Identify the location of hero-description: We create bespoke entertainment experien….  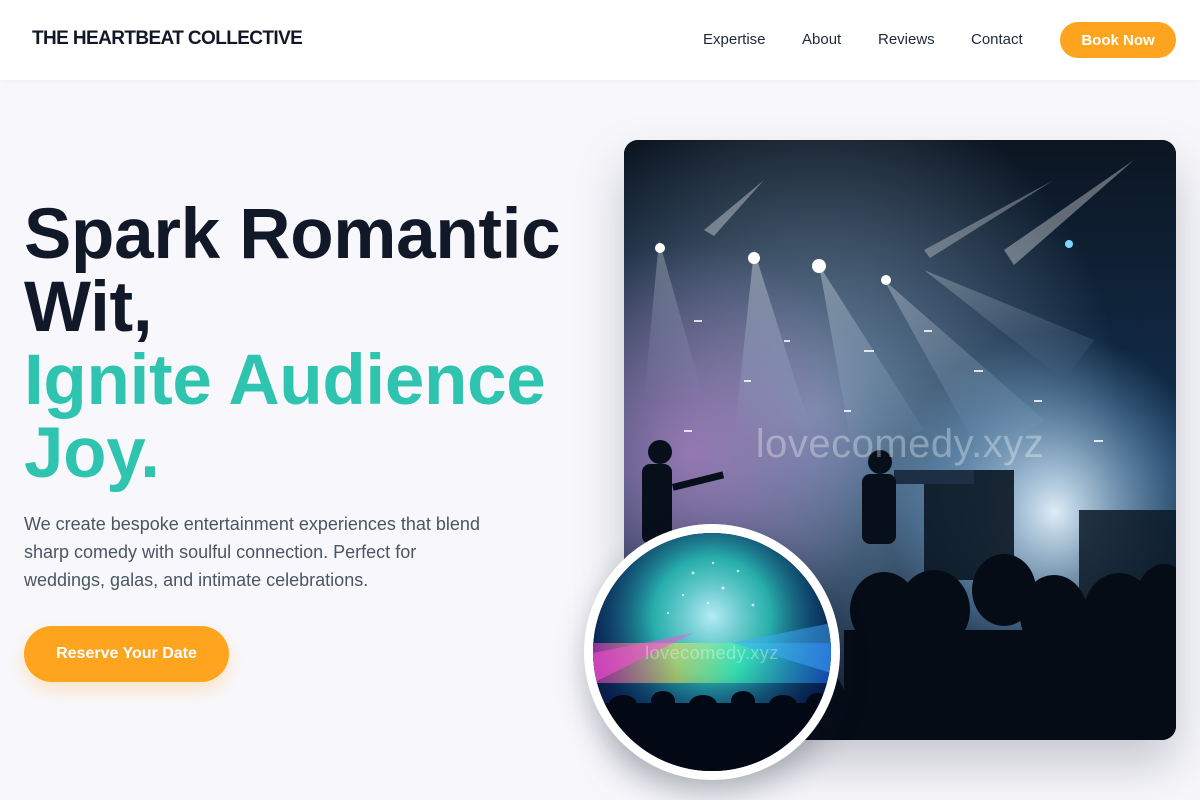
(252, 552).